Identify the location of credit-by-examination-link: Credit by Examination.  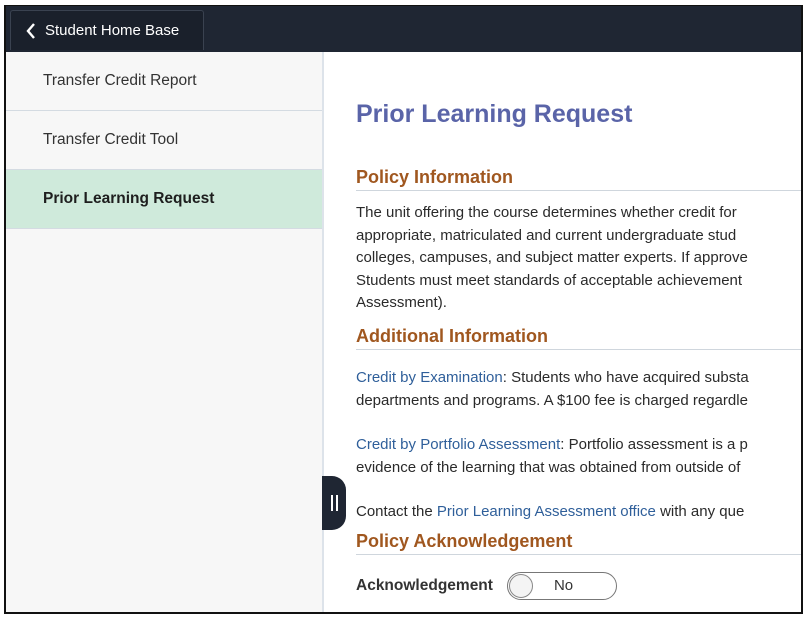
(429, 377).